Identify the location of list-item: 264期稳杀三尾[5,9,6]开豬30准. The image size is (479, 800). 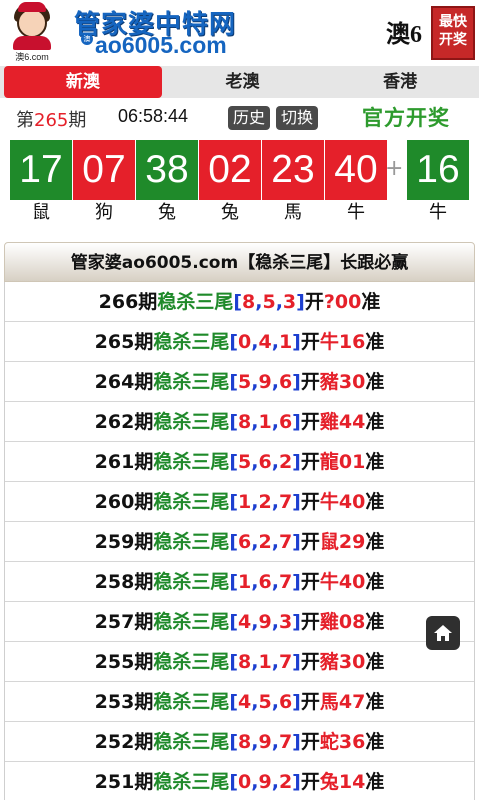
(239, 382).